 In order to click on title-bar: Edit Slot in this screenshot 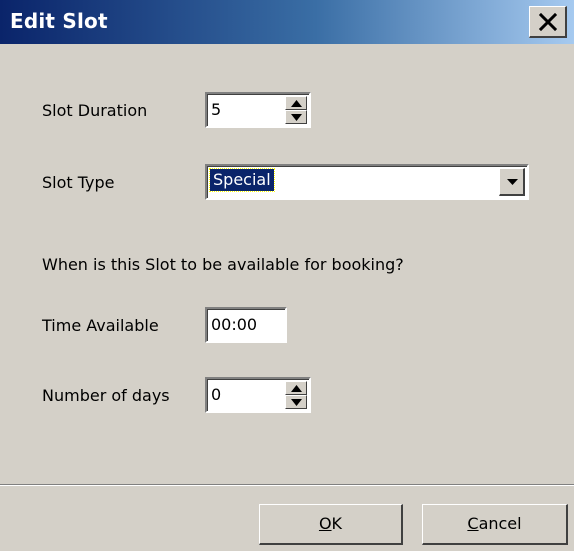, I will do `click(287, 22)`.